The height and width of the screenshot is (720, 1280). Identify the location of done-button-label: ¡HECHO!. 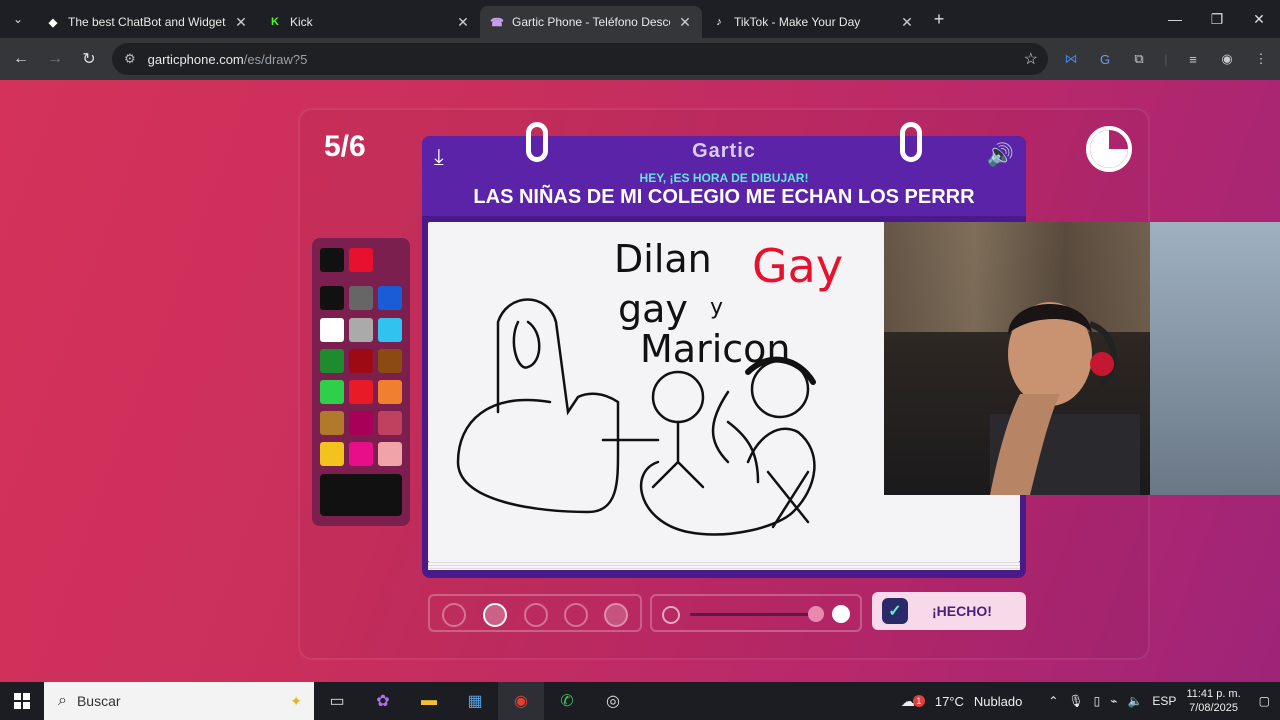
(962, 611).